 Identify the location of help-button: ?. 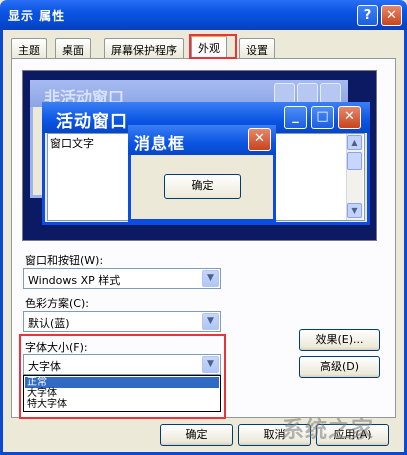
(367, 15).